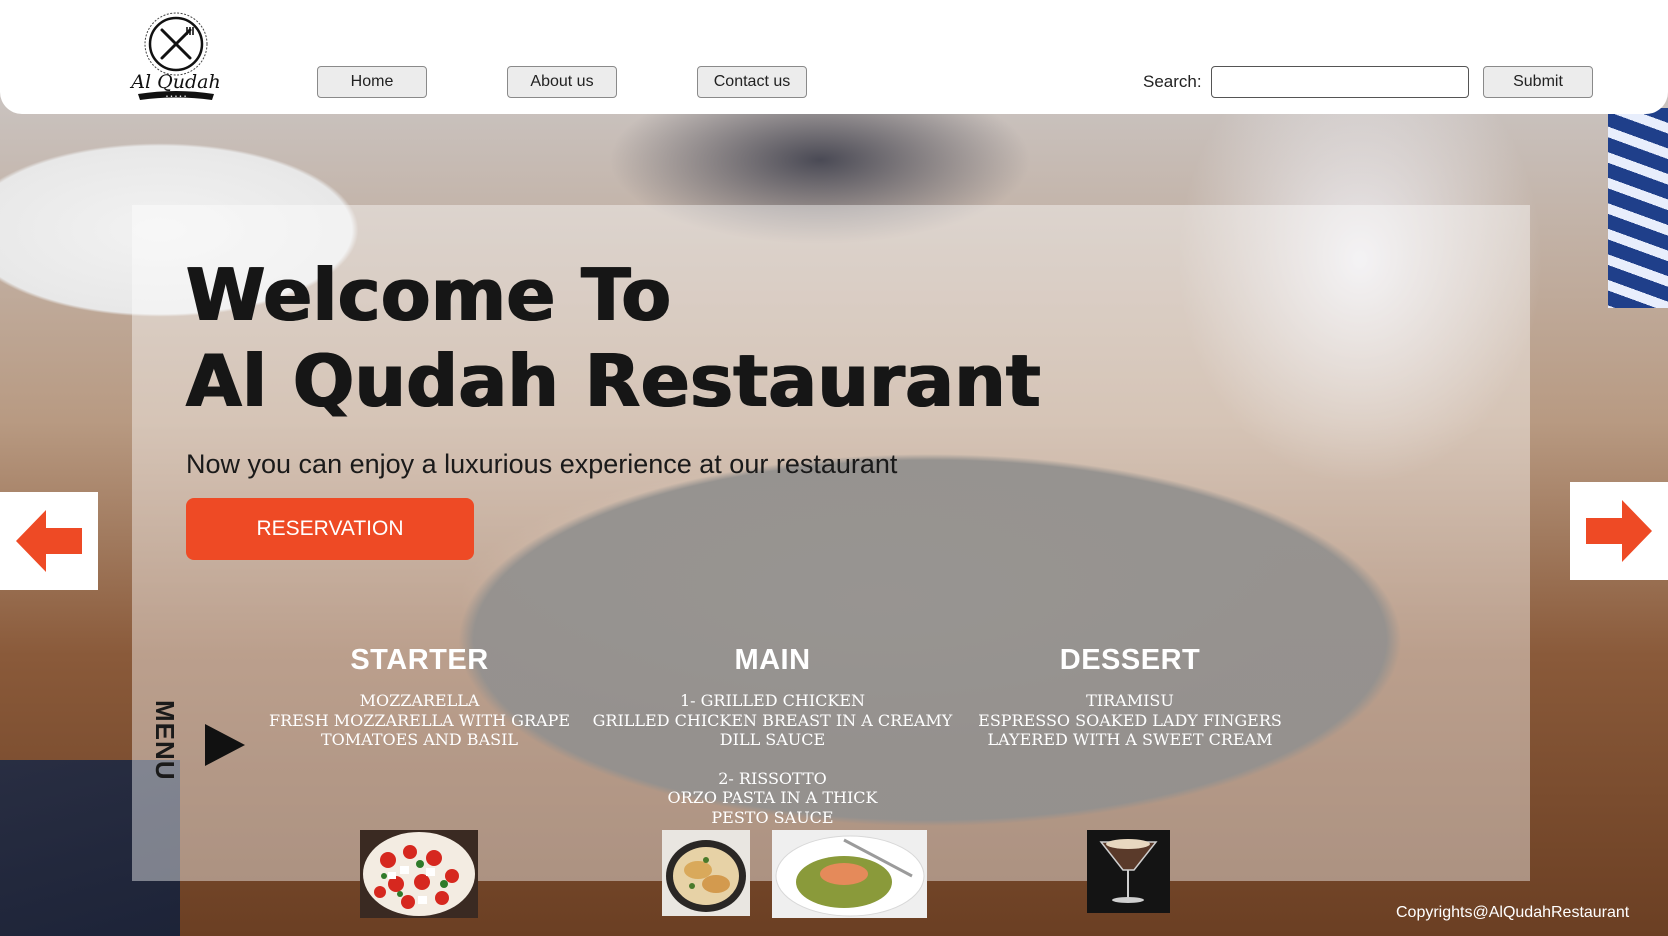  What do you see at coordinates (849, 874) in the screenshot?
I see `main-risotto-salmon-image` at bounding box center [849, 874].